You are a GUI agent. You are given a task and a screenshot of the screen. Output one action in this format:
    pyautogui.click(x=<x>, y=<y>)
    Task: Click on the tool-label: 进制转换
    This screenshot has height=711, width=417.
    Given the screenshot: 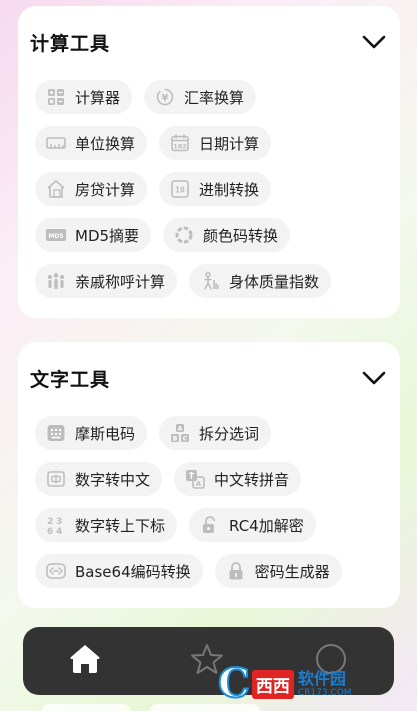 What is the action you would take?
    pyautogui.click(x=229, y=189)
    